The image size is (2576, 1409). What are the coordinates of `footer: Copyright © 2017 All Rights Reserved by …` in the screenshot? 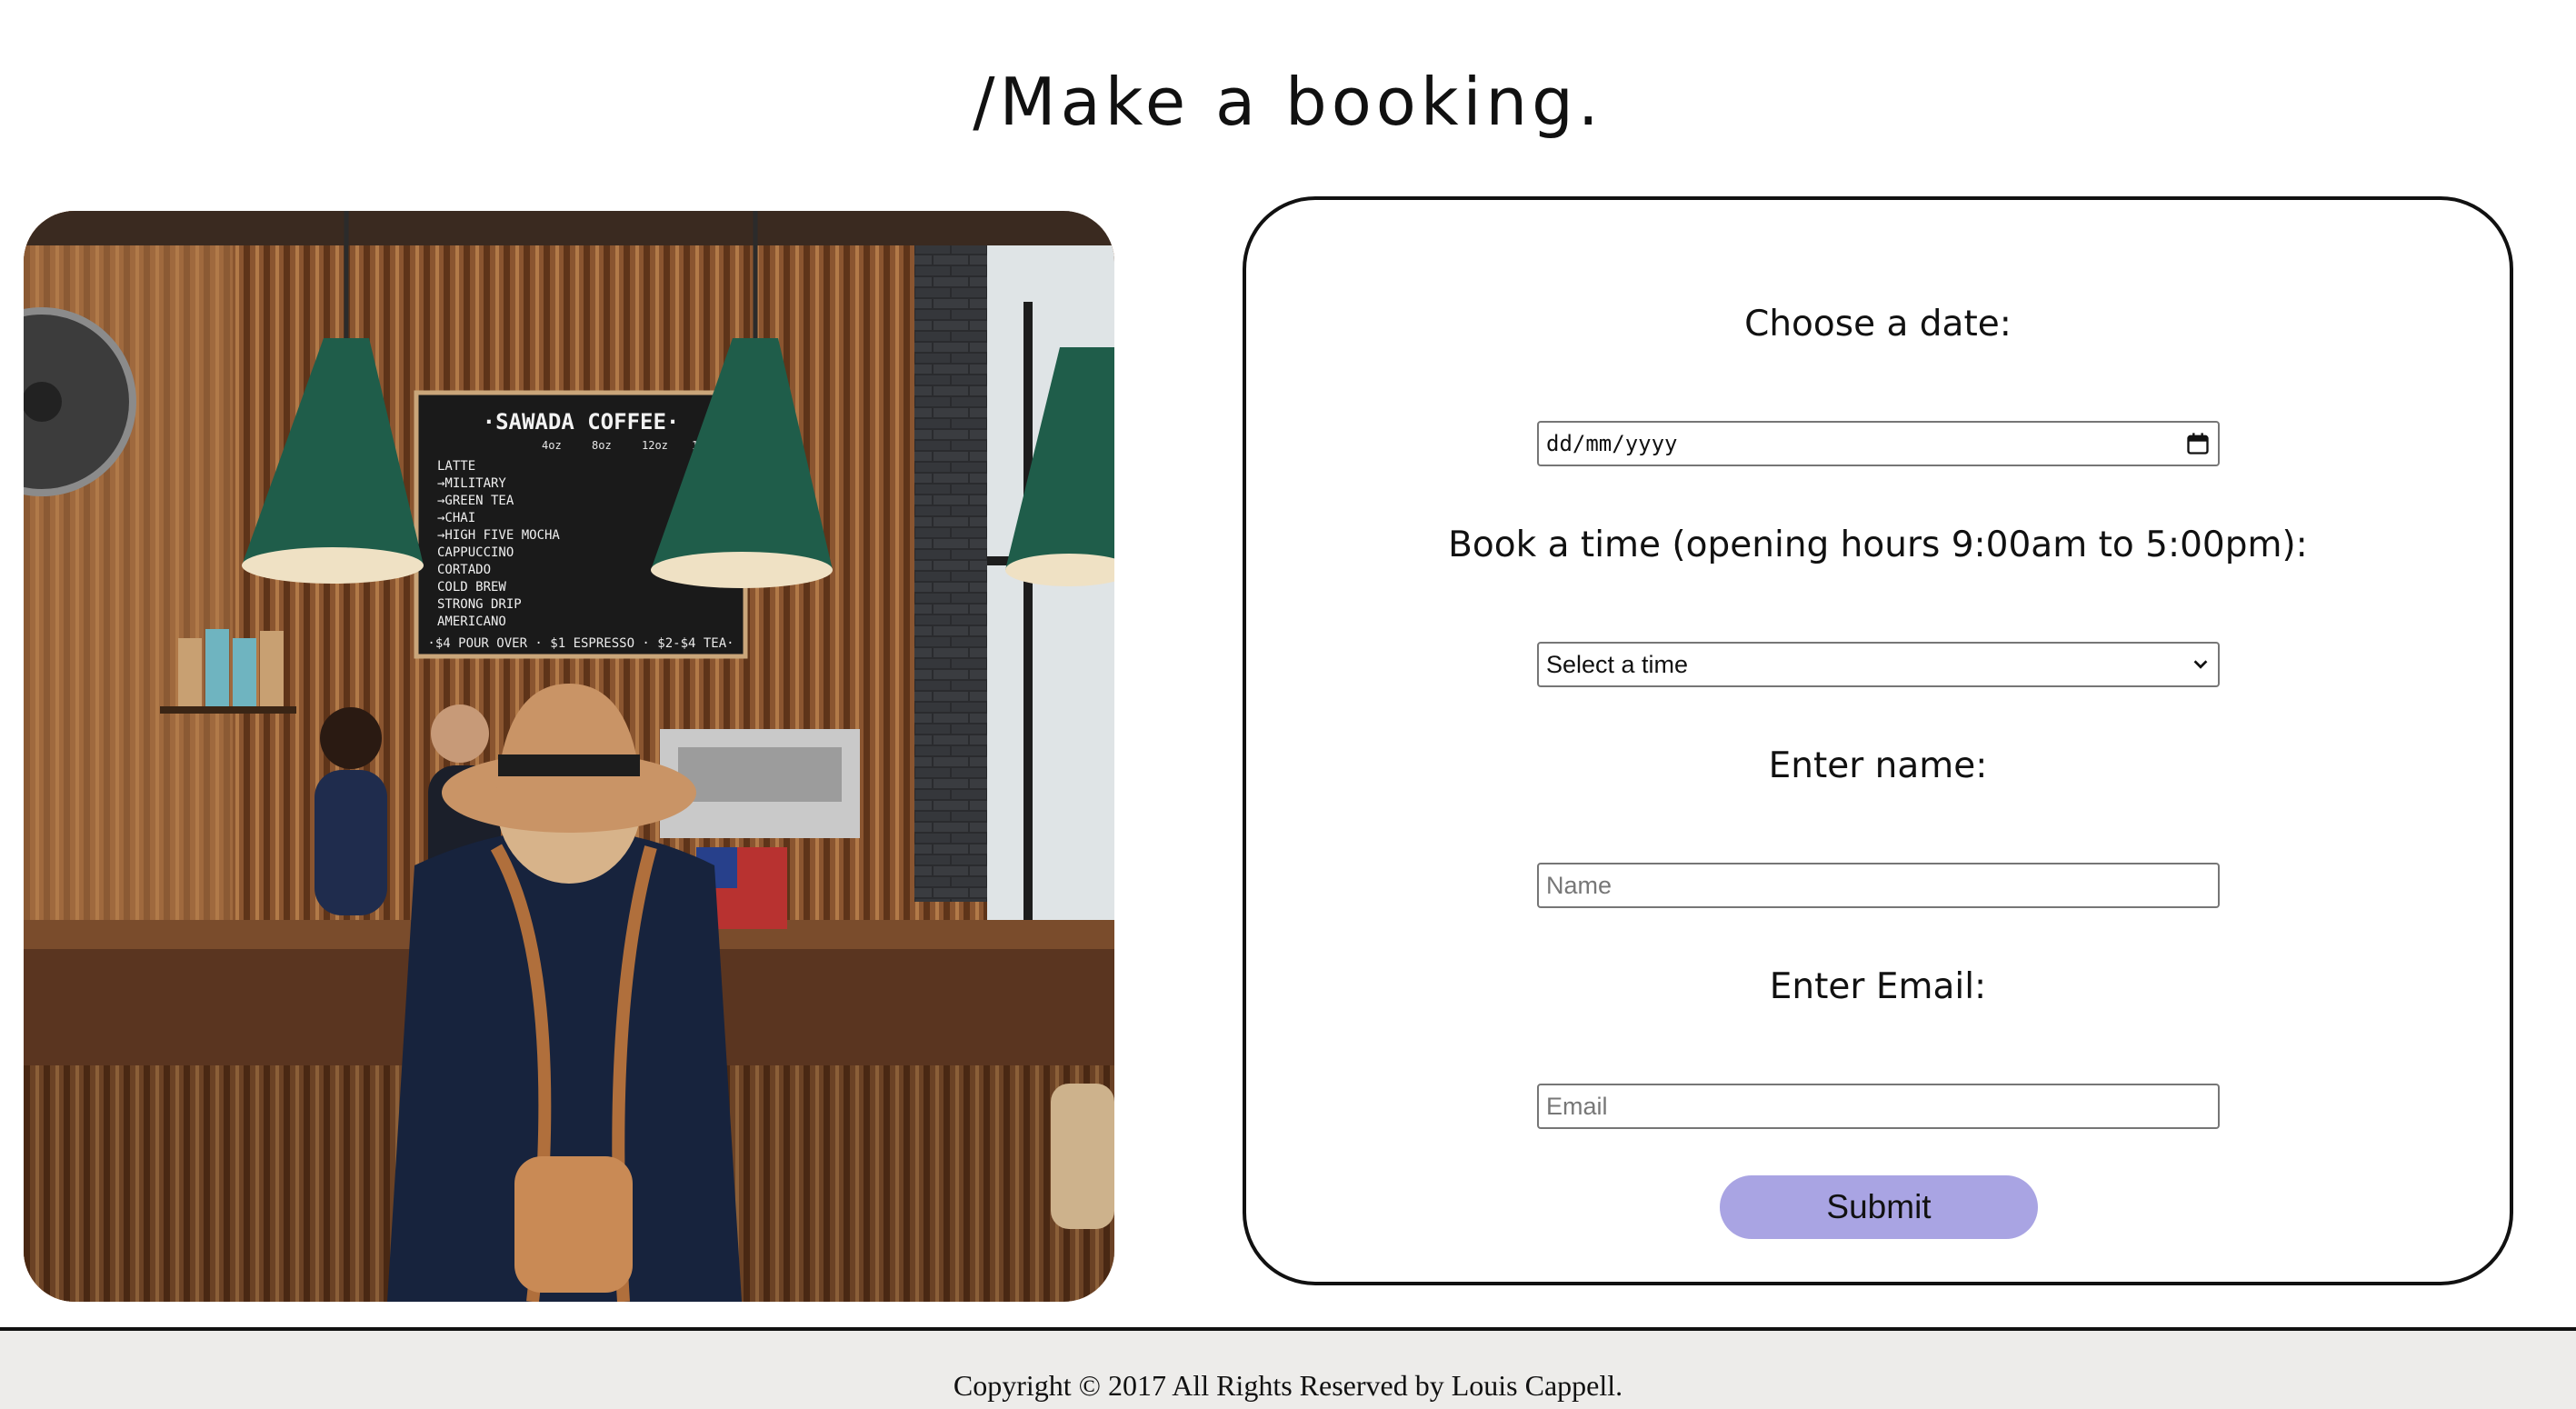 It's located at (1288, 1368).